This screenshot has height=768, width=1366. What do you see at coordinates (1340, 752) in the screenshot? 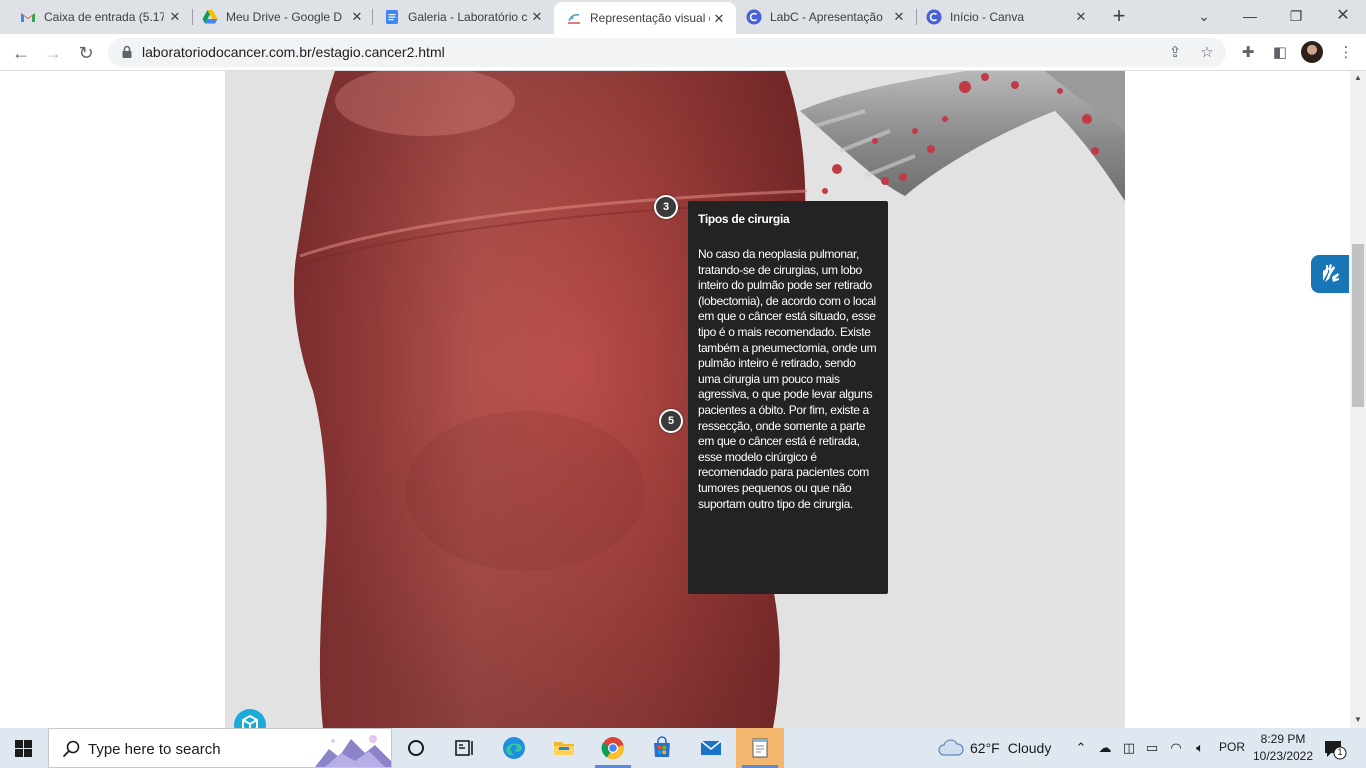
I see `notification-count-badge: 1` at bounding box center [1340, 752].